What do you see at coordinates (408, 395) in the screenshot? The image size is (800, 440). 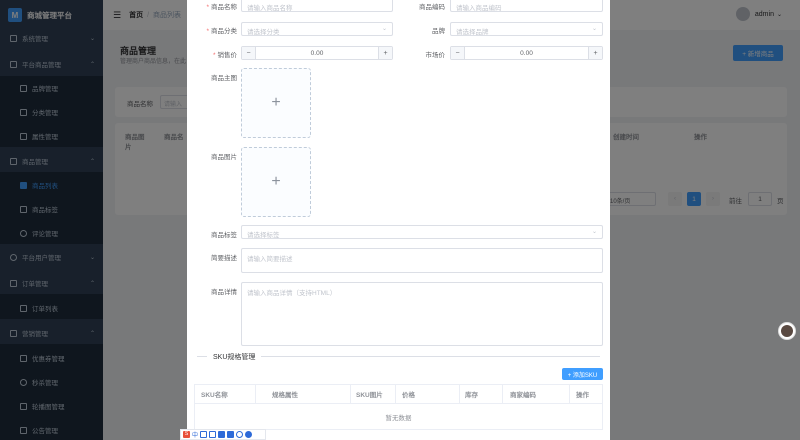 I see `sku-column-price: 价格` at bounding box center [408, 395].